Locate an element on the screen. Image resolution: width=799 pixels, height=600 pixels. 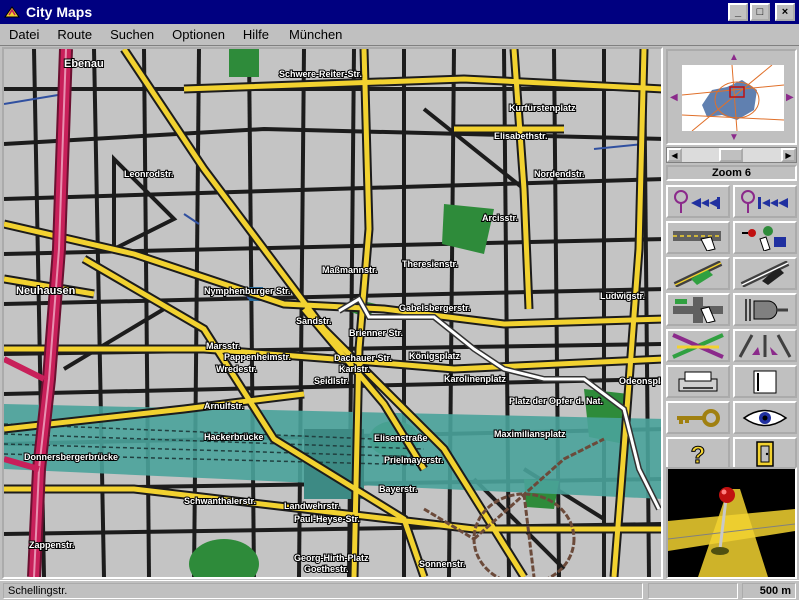
label-landwehrstr: Landwehrstr. is located at coordinates (312, 506).